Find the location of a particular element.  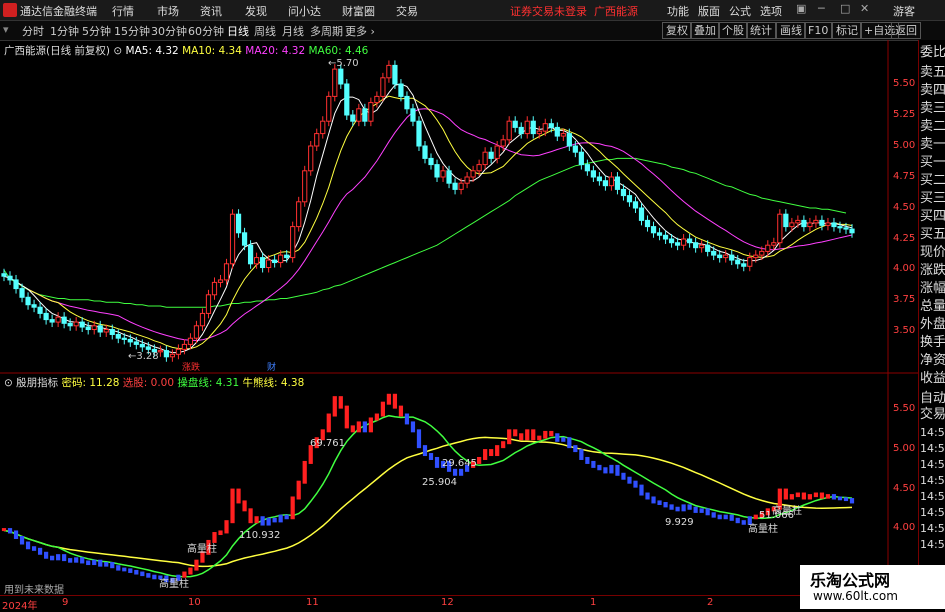

date-sep: 9 is located at coordinates (65, 602).